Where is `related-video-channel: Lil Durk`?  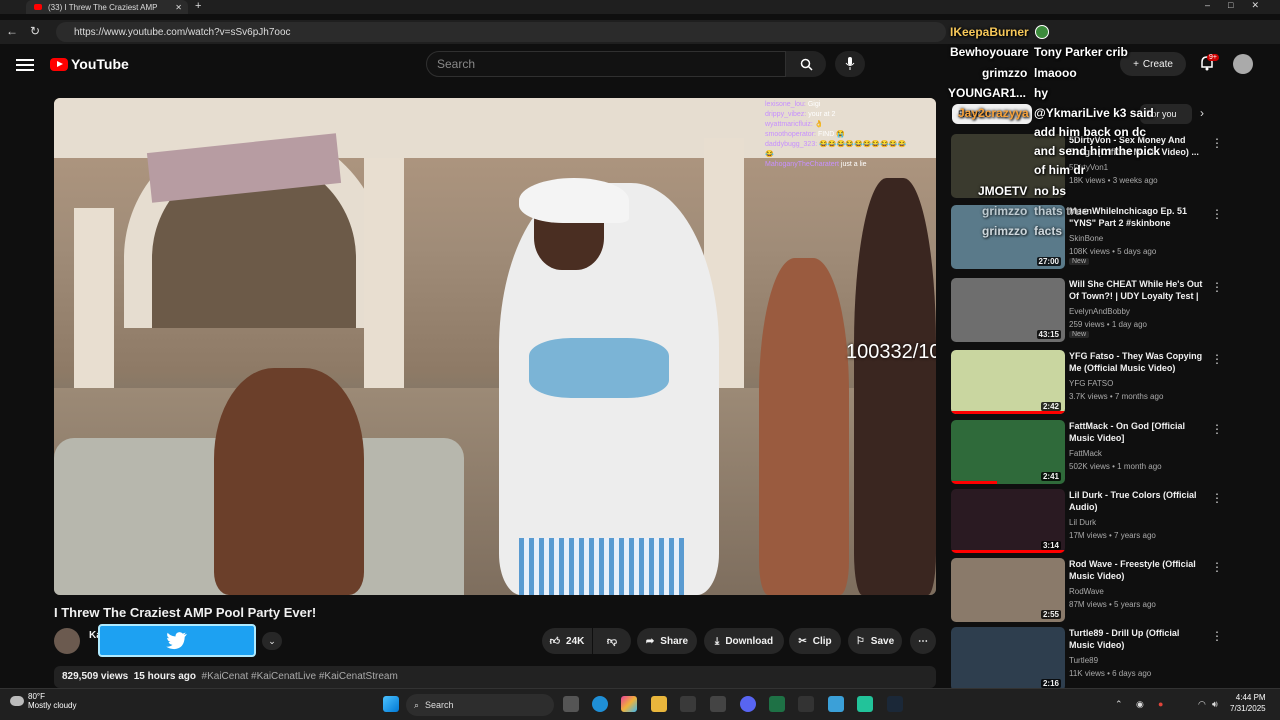 related-video-channel: Lil Durk is located at coordinates (1082, 522).